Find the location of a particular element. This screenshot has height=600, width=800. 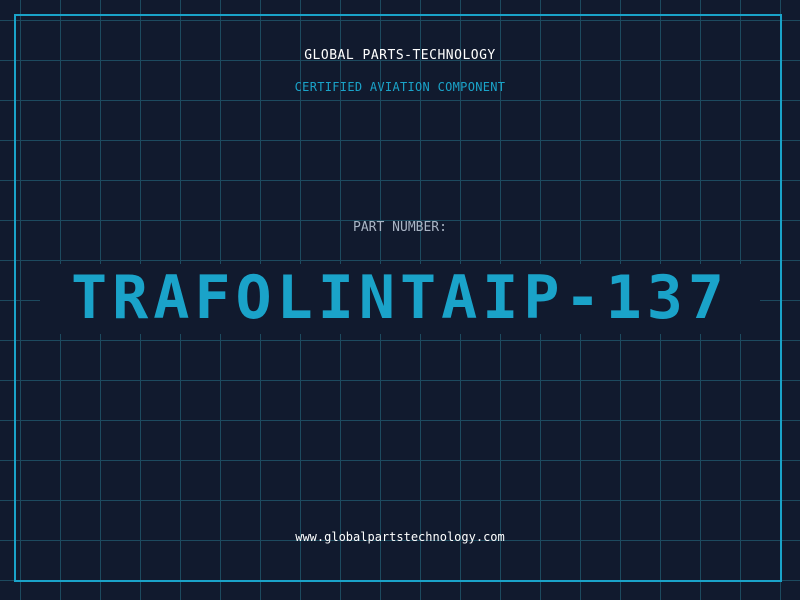

website-url: www.globalpartstechnology.com is located at coordinates (400, 537).